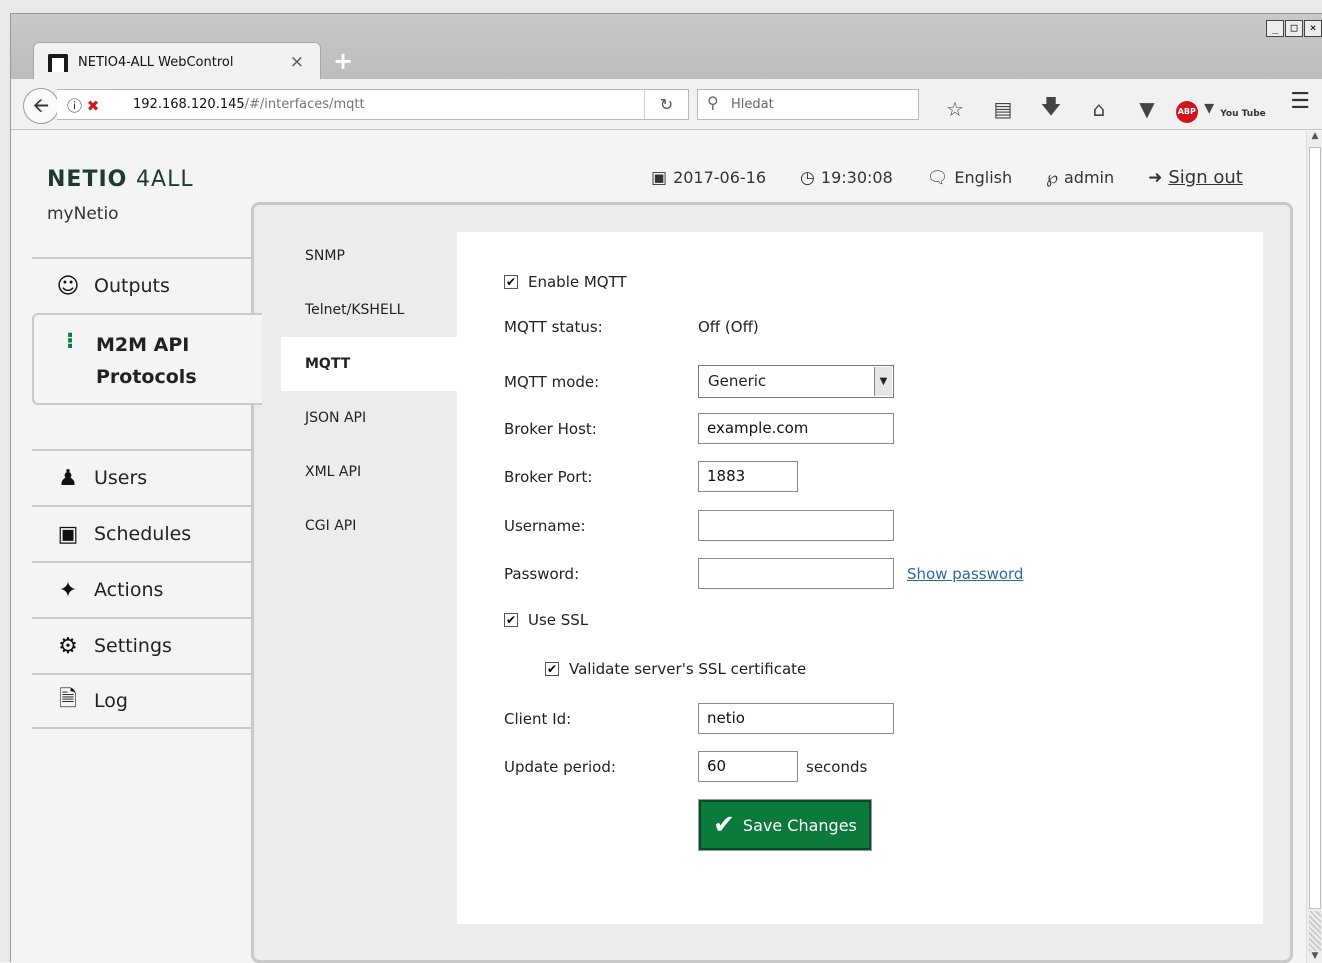  What do you see at coordinates (558, 620) in the screenshot?
I see `use-ssl-label: Use SSL` at bounding box center [558, 620].